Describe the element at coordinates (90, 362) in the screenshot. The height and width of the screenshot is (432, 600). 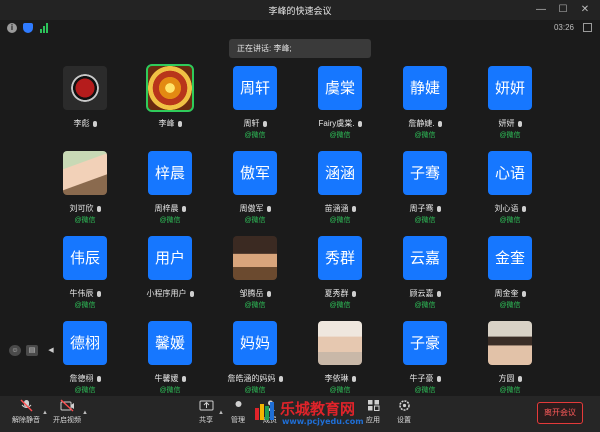
I see `participant-tile: 德栩 詹德栩 @微信` at that location.